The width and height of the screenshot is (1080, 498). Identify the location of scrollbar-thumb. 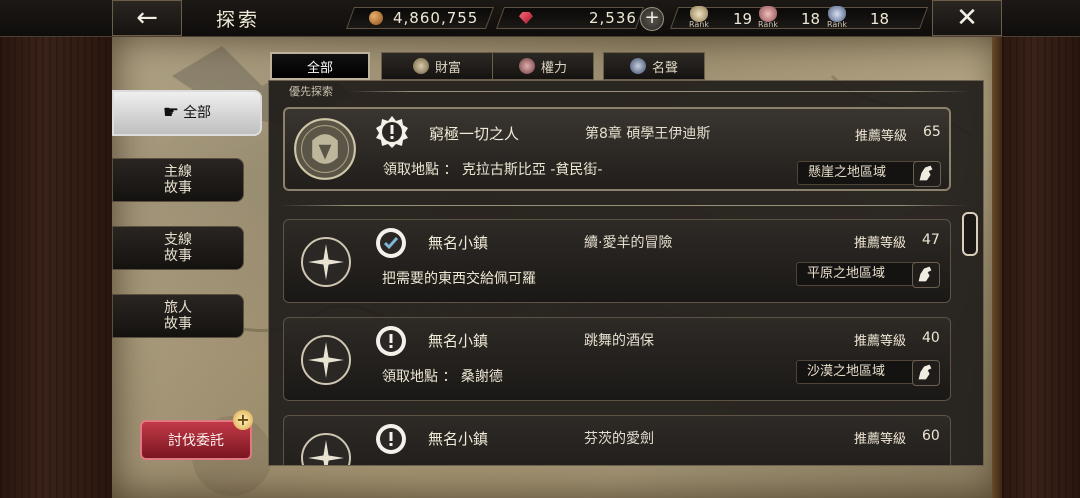
(970, 234).